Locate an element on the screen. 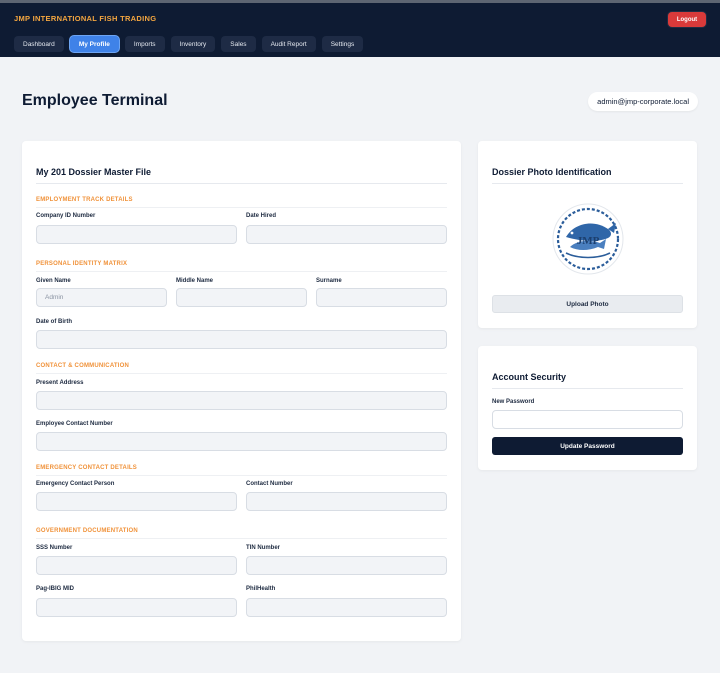 The height and width of the screenshot is (673, 720). user-email-chip: admin@jmp-corporate.local is located at coordinates (643, 101).